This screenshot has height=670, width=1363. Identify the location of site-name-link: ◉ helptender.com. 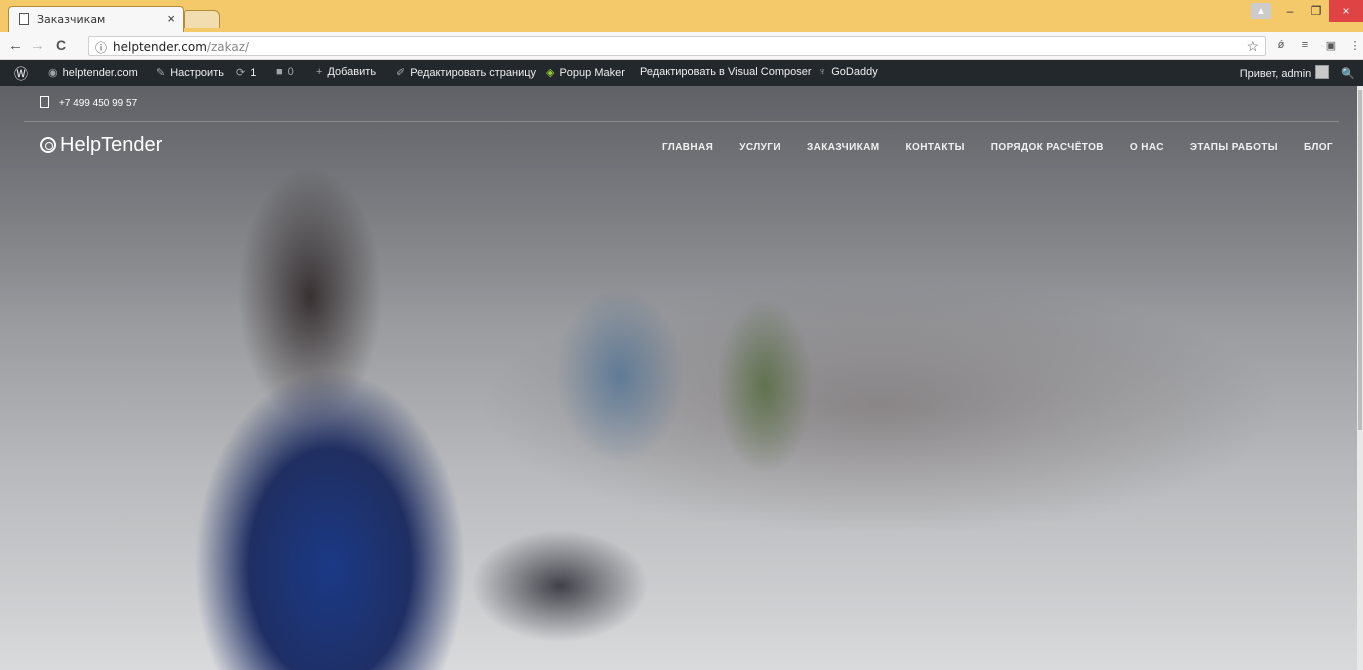
(93, 72).